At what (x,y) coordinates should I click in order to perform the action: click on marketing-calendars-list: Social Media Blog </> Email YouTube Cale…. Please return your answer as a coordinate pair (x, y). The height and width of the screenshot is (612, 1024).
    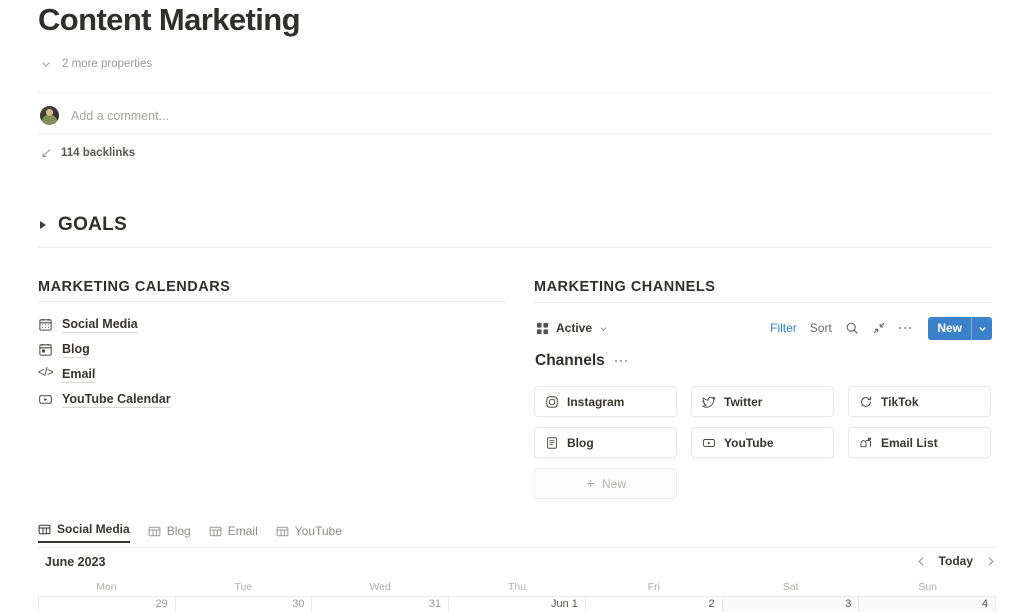
    Looking at the image, I should click on (273, 362).